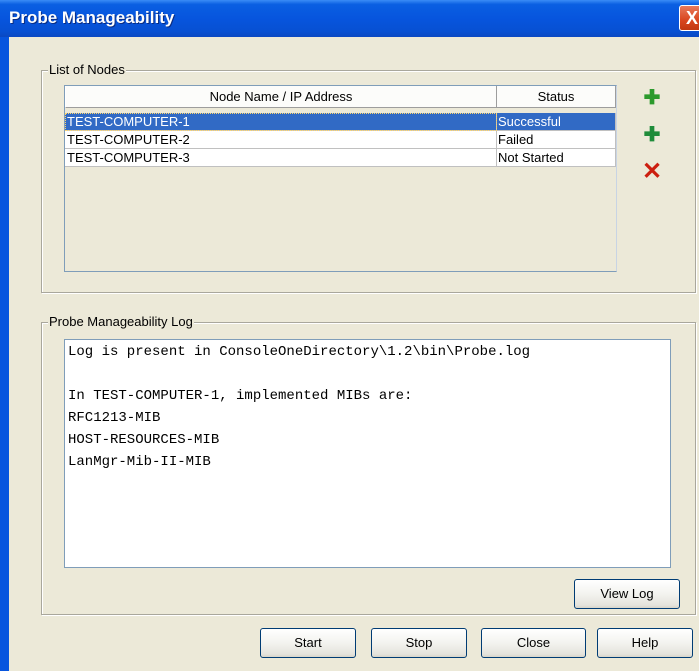 Image resolution: width=699 pixels, height=671 pixels. I want to click on list-of-nodes-label: List of Nodes, so click(87, 69).